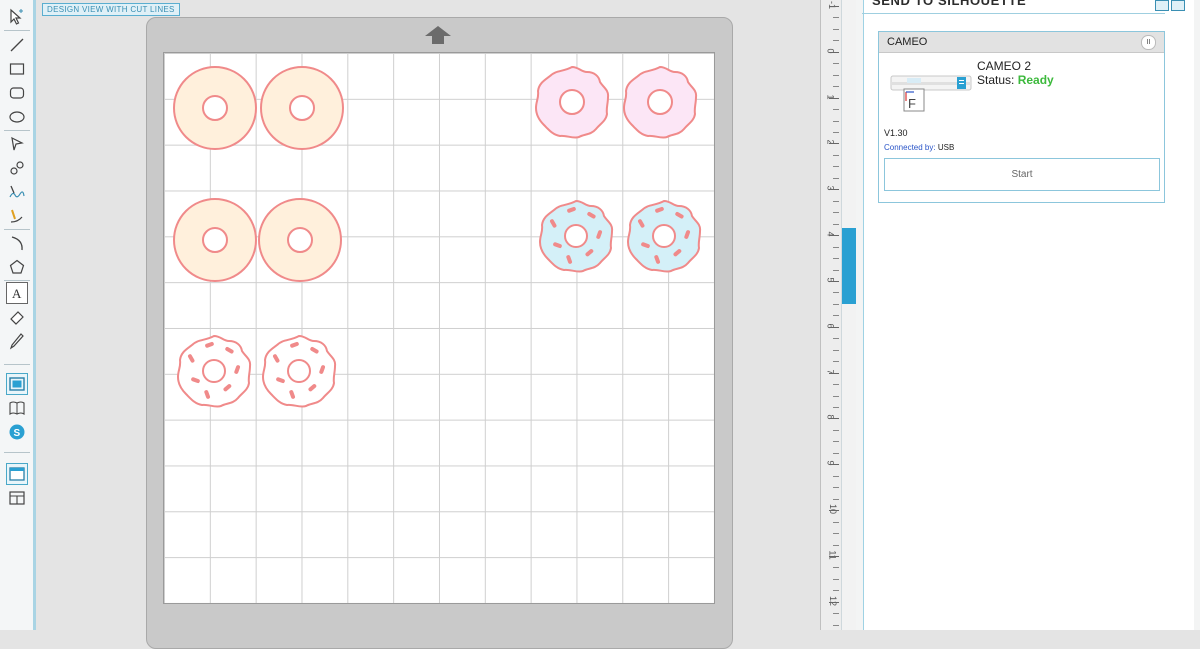 This screenshot has width=1200, height=649. What do you see at coordinates (17, 192) in the screenshot?
I see `freehand-icon` at bounding box center [17, 192].